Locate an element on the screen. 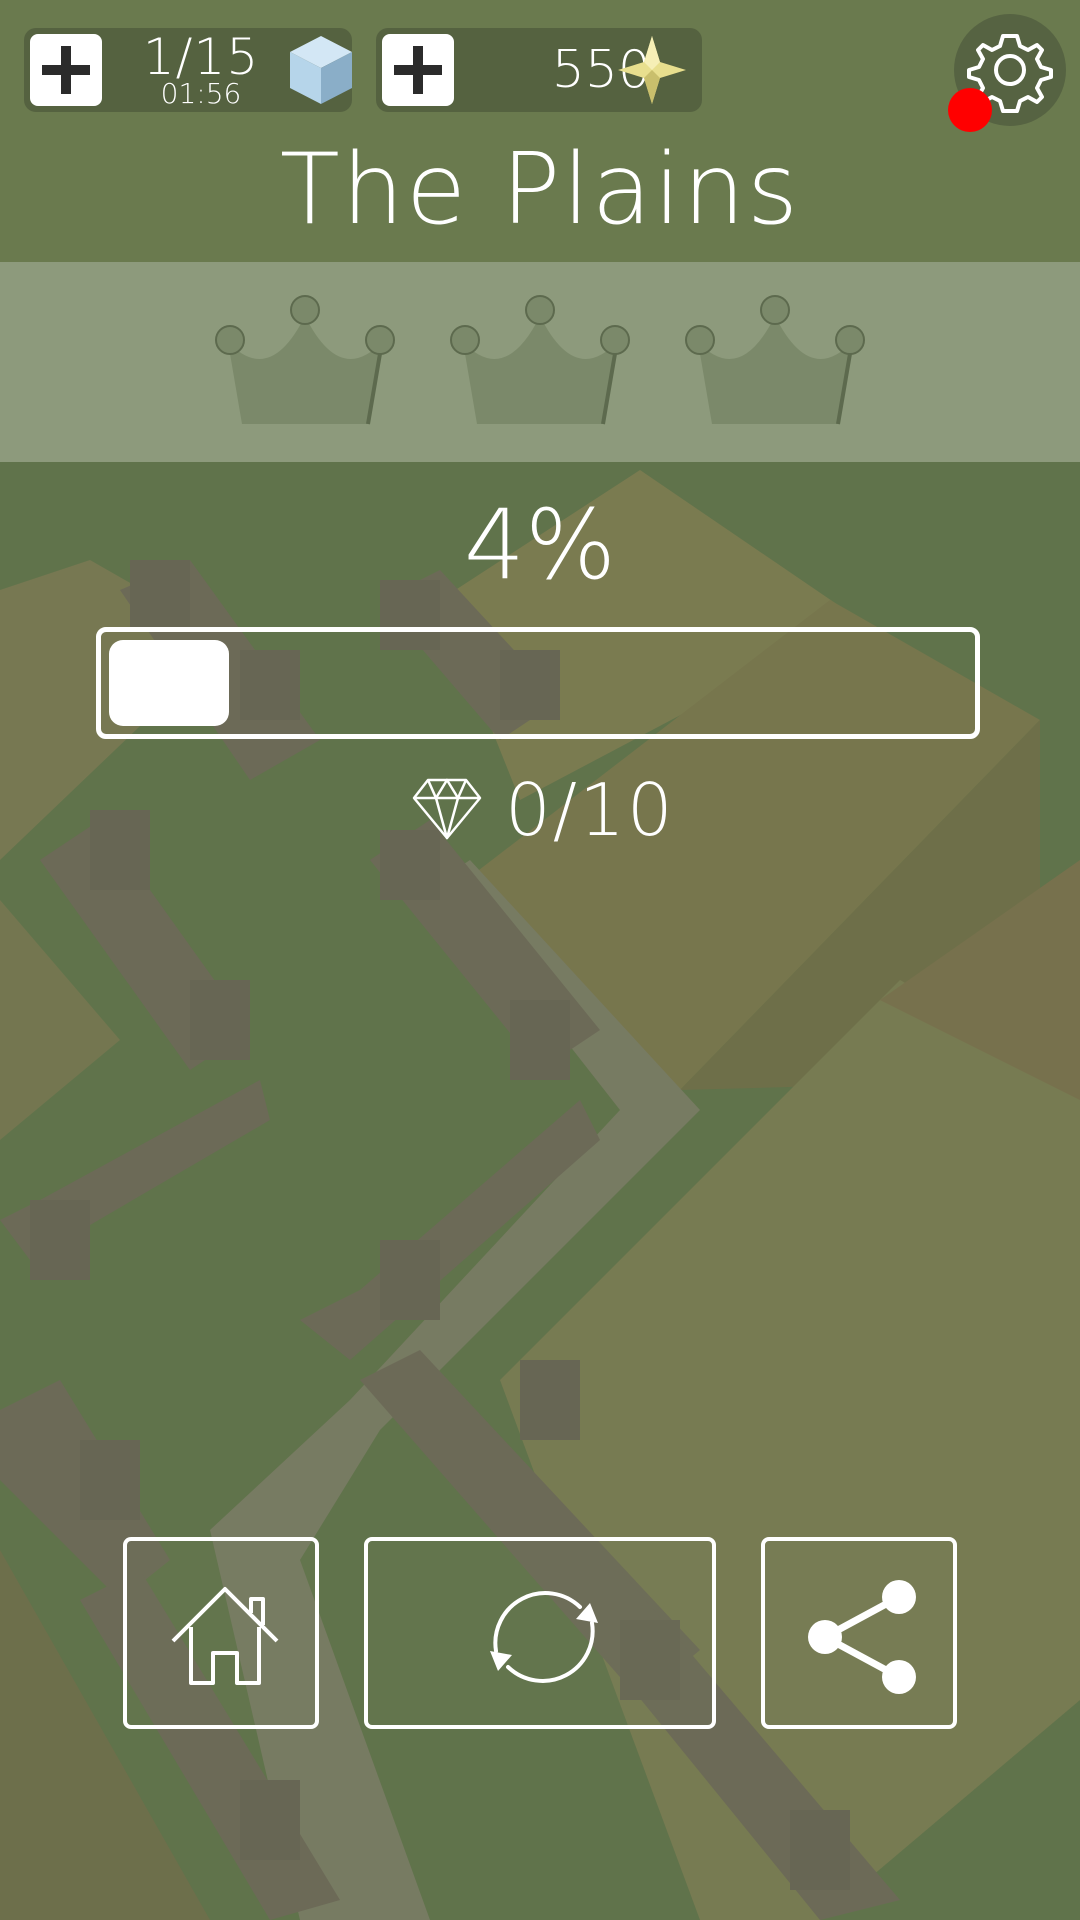  share-icon is located at coordinates (862, 1637).